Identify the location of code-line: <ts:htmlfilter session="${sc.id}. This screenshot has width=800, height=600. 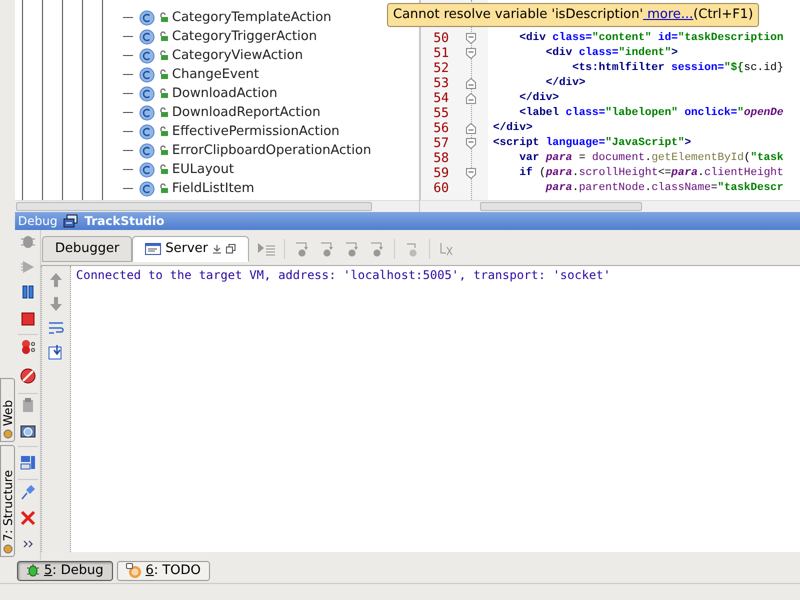
(677, 68).